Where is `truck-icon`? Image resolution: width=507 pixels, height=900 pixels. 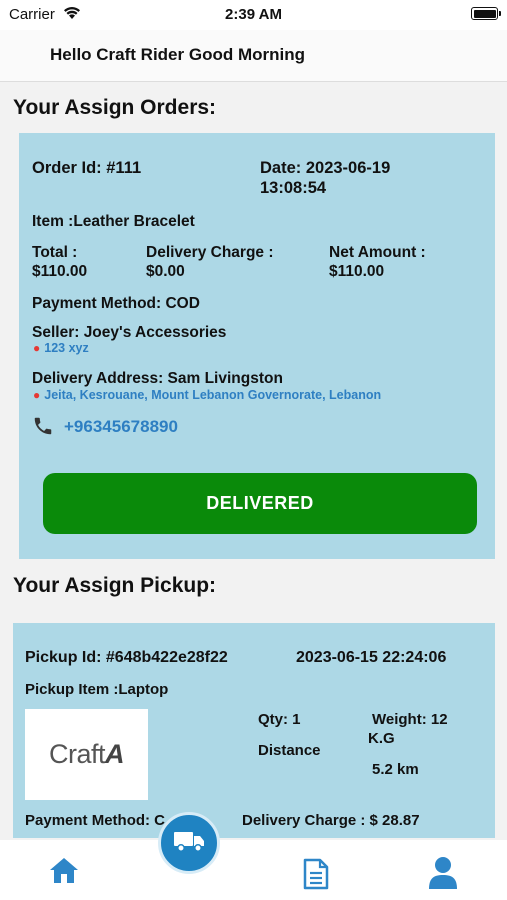
truck-icon is located at coordinates (189, 843).